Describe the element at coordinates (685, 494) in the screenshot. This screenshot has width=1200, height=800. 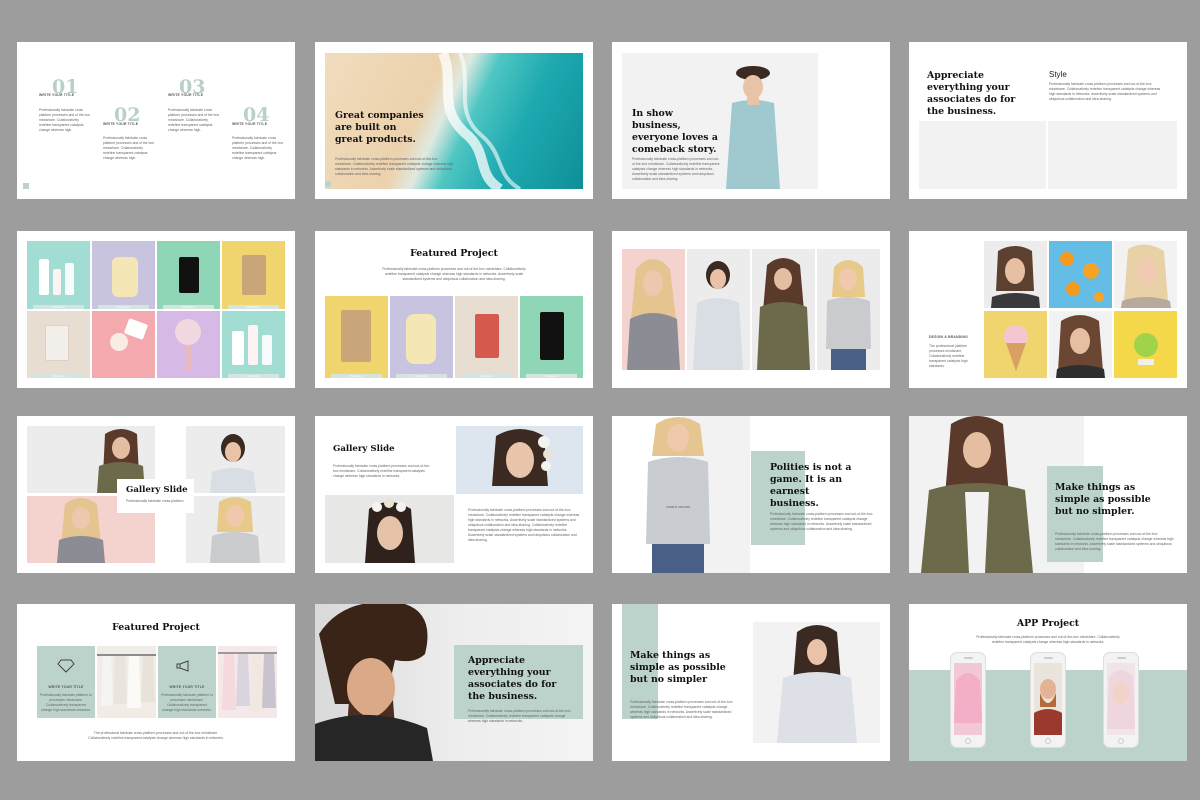
I see `model-photo: CAMPUS UNICORN` at that location.